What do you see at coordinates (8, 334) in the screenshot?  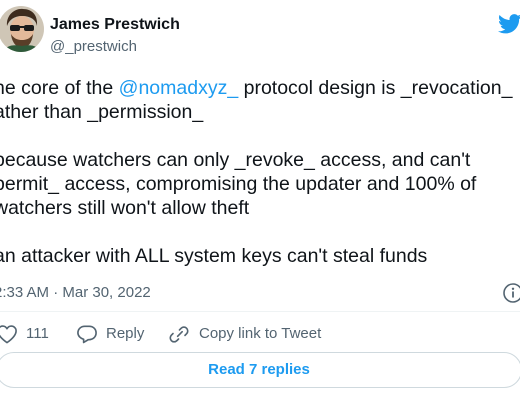 I see `heart-icon` at bounding box center [8, 334].